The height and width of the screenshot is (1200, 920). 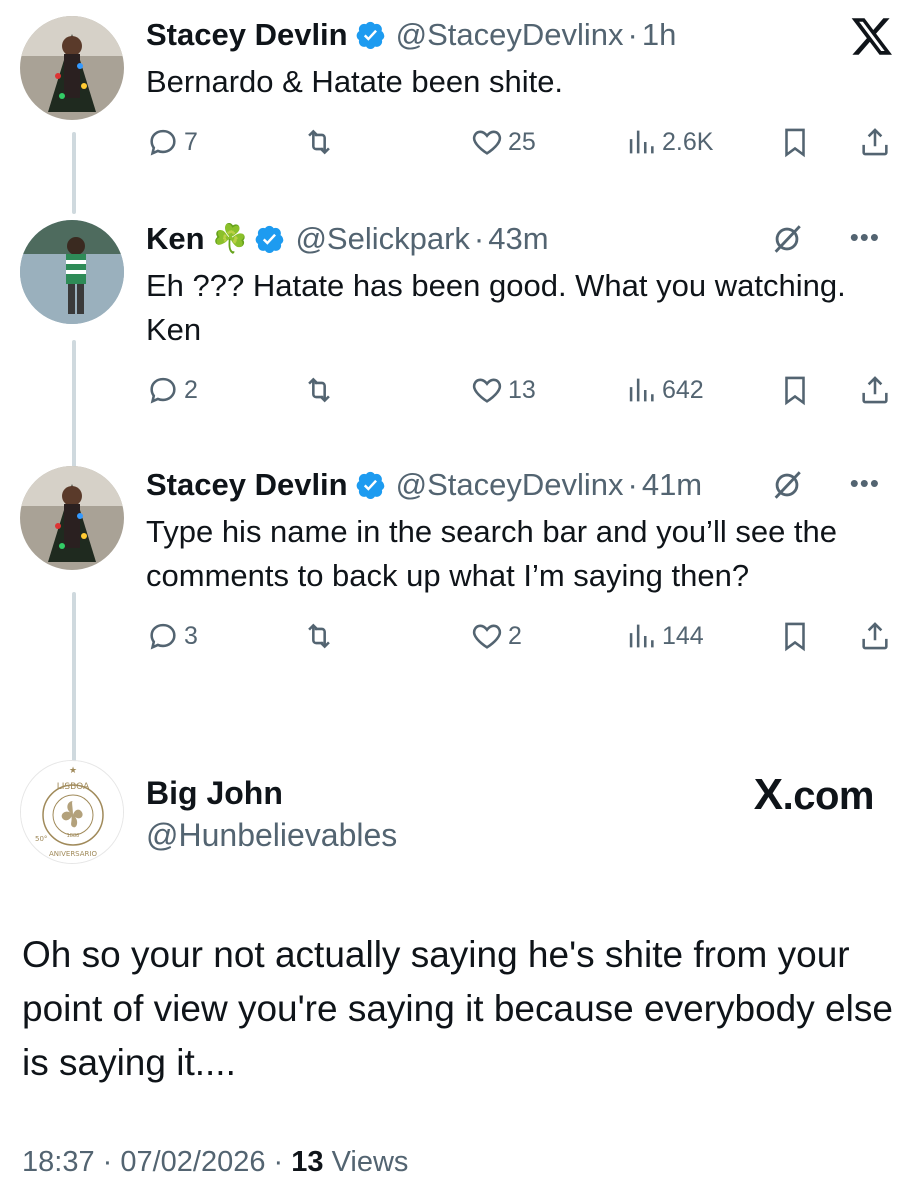 I want to click on svg-text: 50°, so click(x=41, y=839).